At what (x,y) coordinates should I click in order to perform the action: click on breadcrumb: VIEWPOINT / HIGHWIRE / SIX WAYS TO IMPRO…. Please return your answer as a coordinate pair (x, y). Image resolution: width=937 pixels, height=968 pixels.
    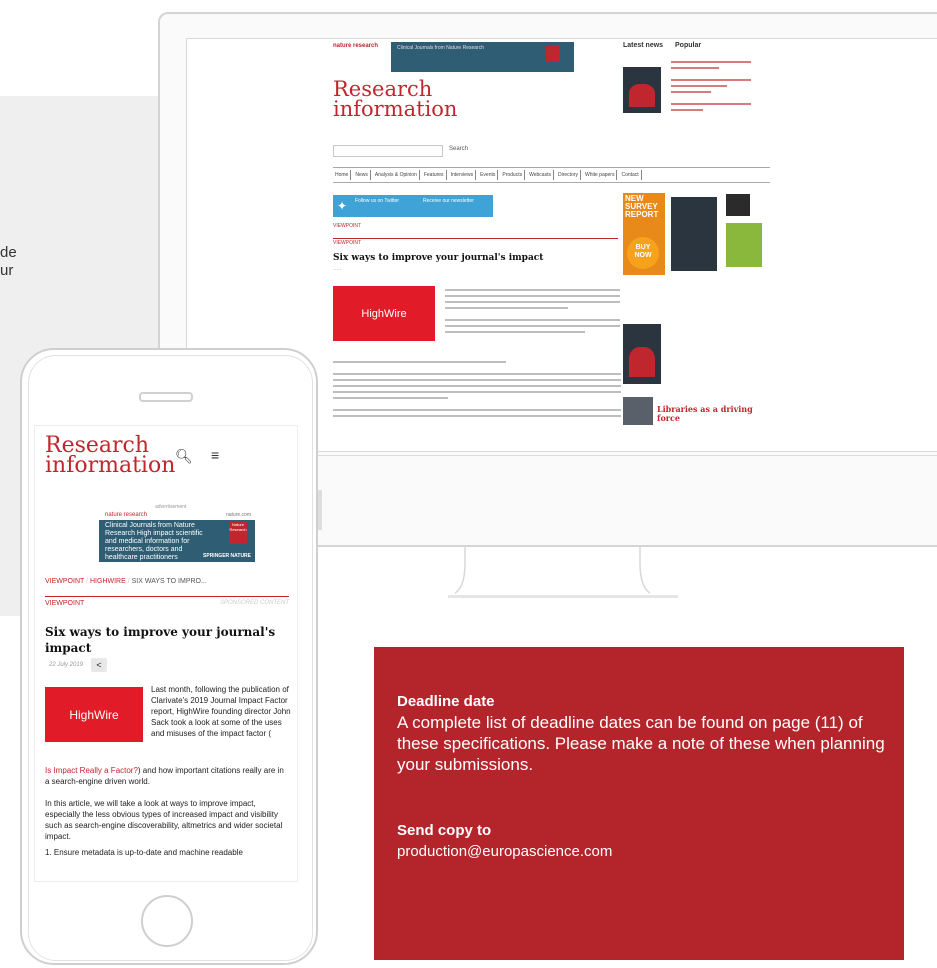
    Looking at the image, I should click on (126, 581).